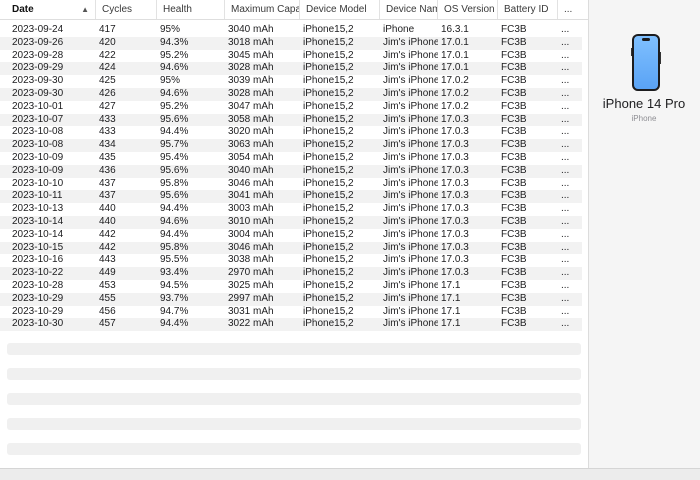  I want to click on cell-health: 95.7%, so click(174, 145).